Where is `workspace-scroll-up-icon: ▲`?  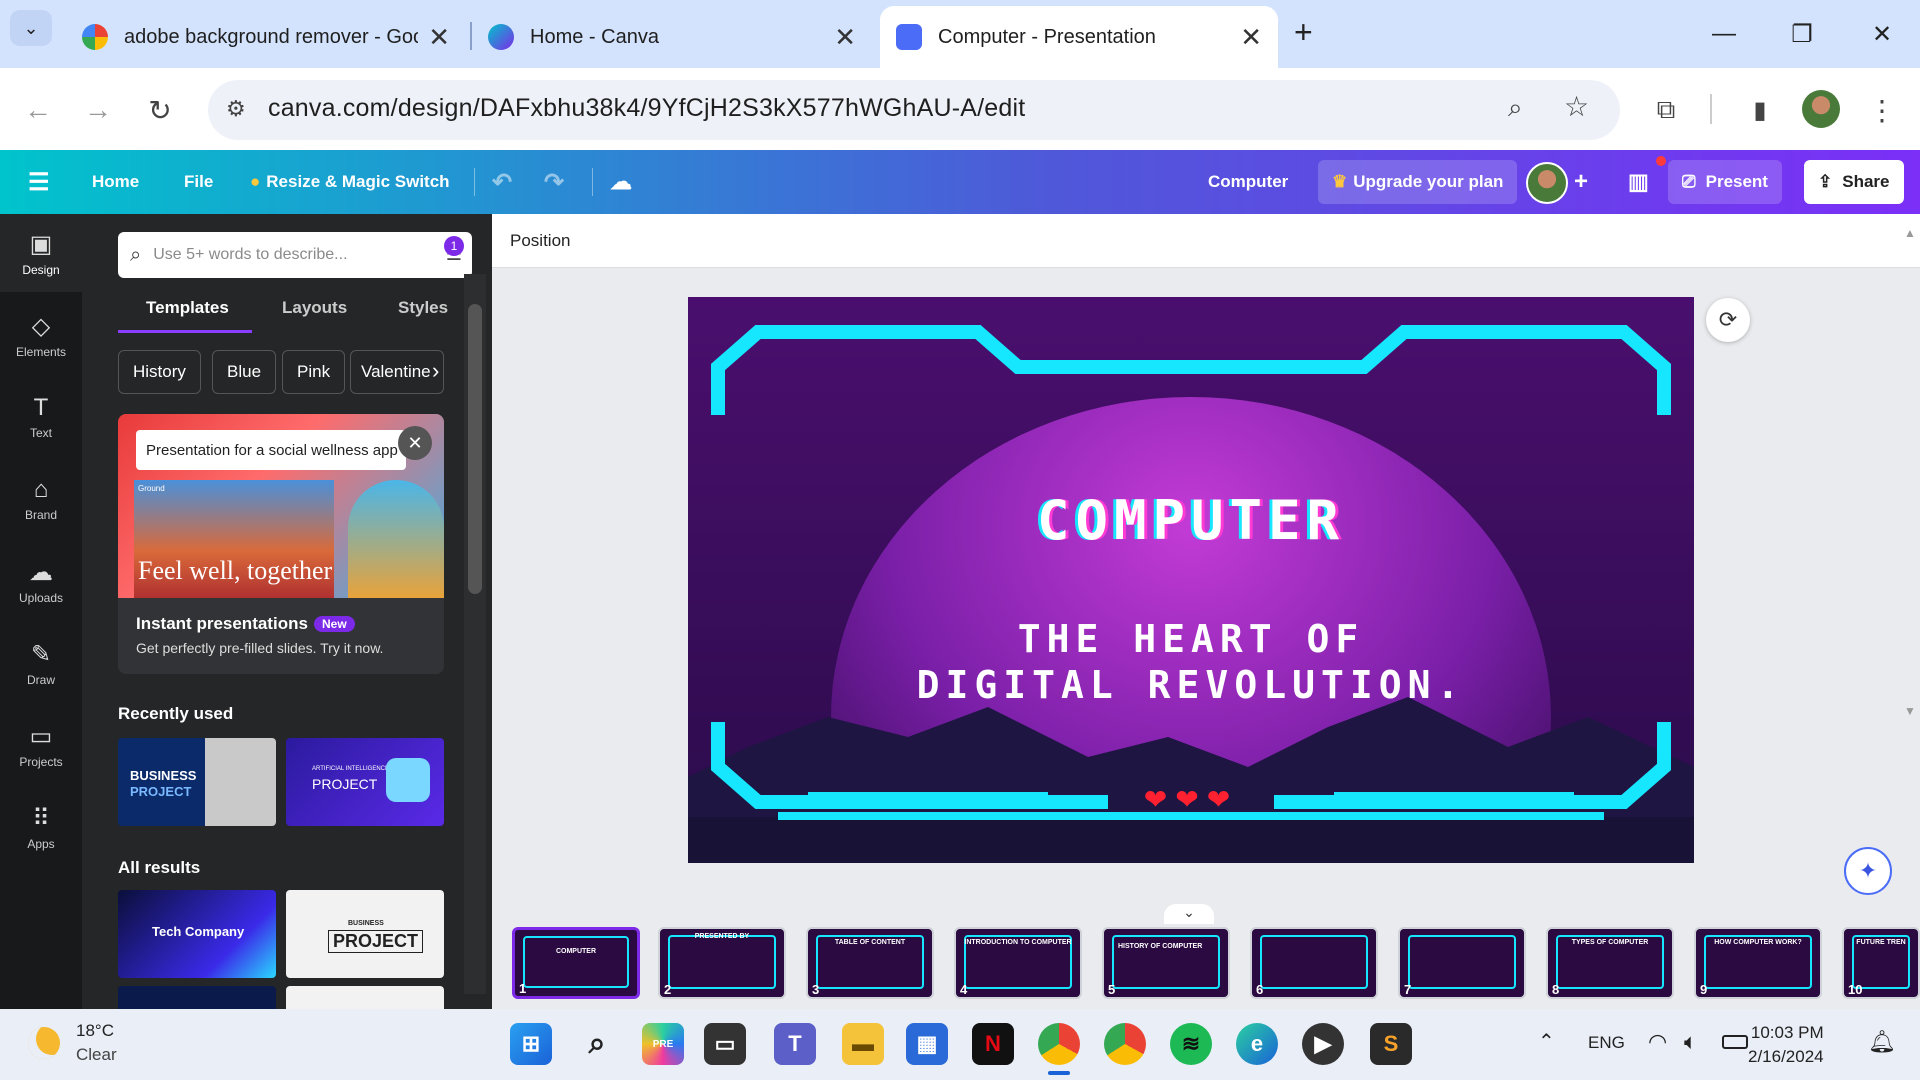
workspace-scroll-up-icon: ▲ is located at coordinates (1910, 233).